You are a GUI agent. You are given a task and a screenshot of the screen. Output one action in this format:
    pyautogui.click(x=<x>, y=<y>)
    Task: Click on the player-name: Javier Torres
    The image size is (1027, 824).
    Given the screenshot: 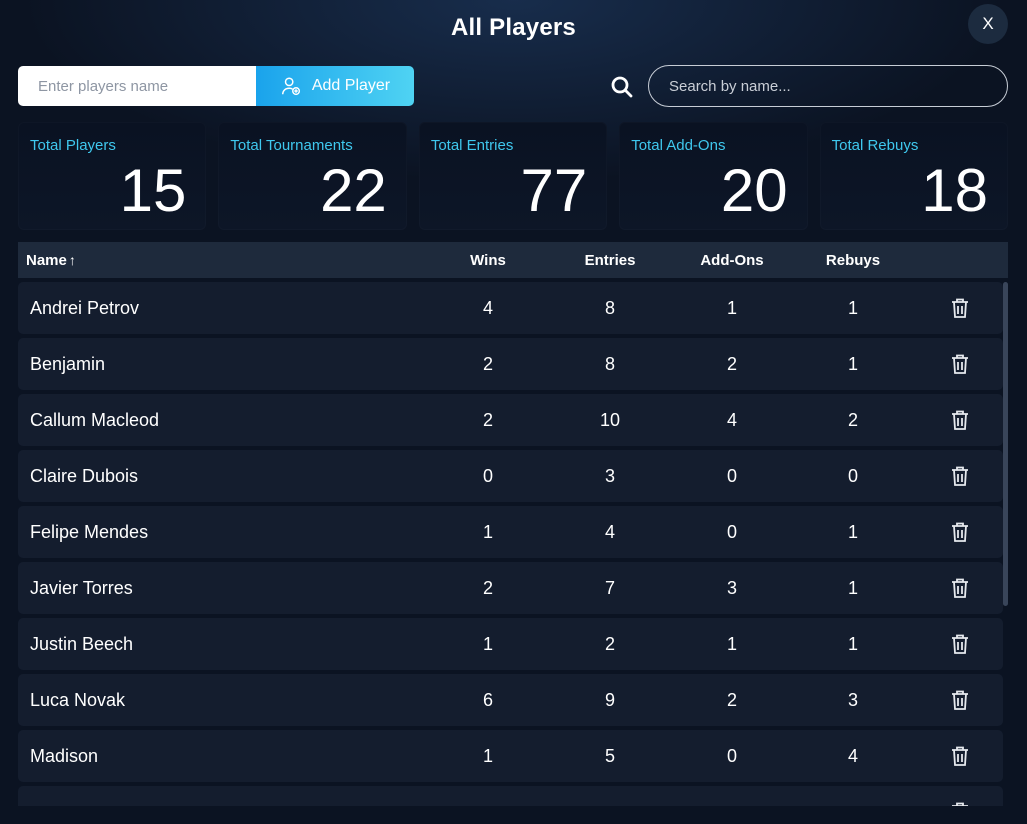 What is the action you would take?
    pyautogui.click(x=81, y=587)
    